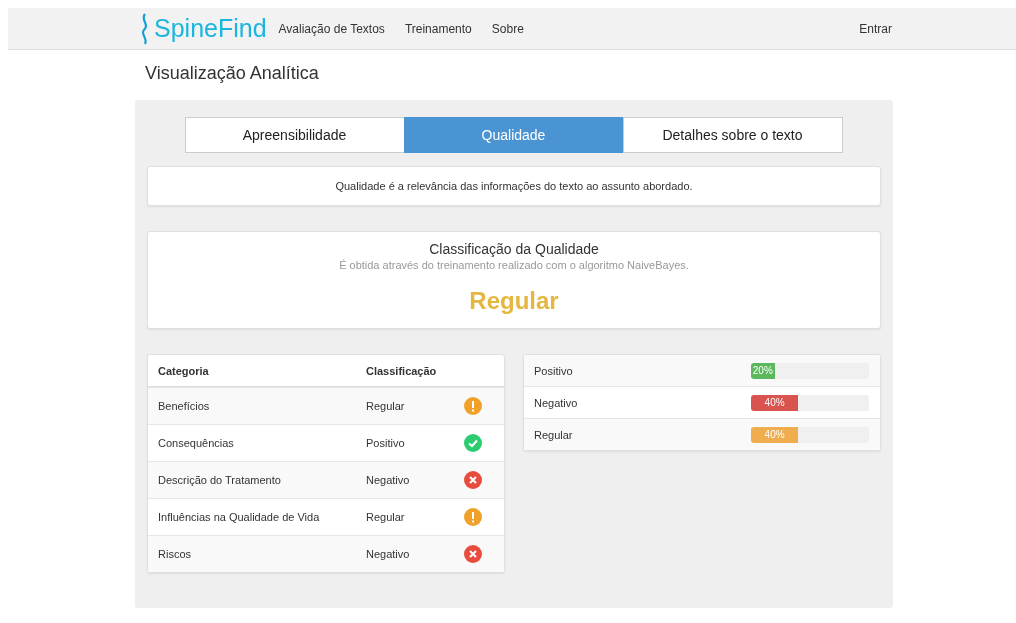 Image resolution: width=1016 pixels, height=623 pixels. I want to click on table-cell-text: Positivo, so click(386, 443).